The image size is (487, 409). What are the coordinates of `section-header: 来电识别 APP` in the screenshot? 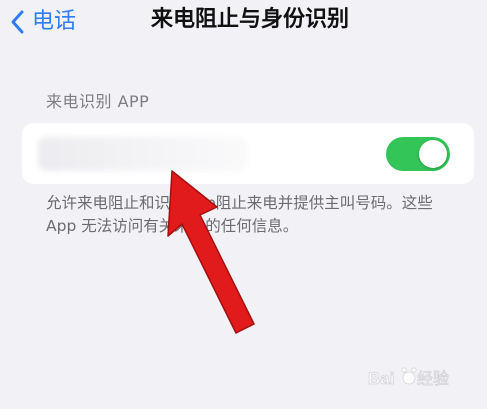 It's located at (98, 101).